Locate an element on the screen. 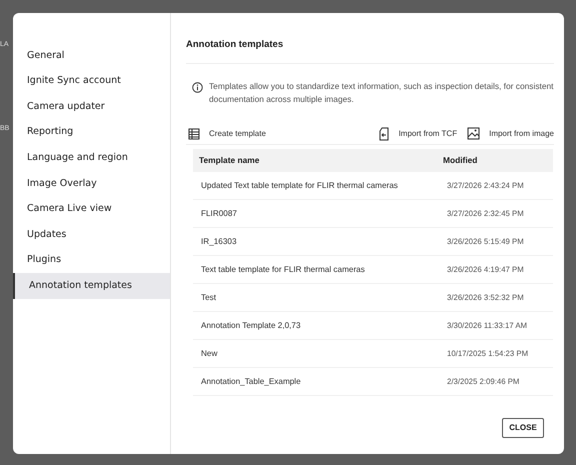 This screenshot has width=576, height=465. table-cell-text: Test is located at coordinates (209, 298).